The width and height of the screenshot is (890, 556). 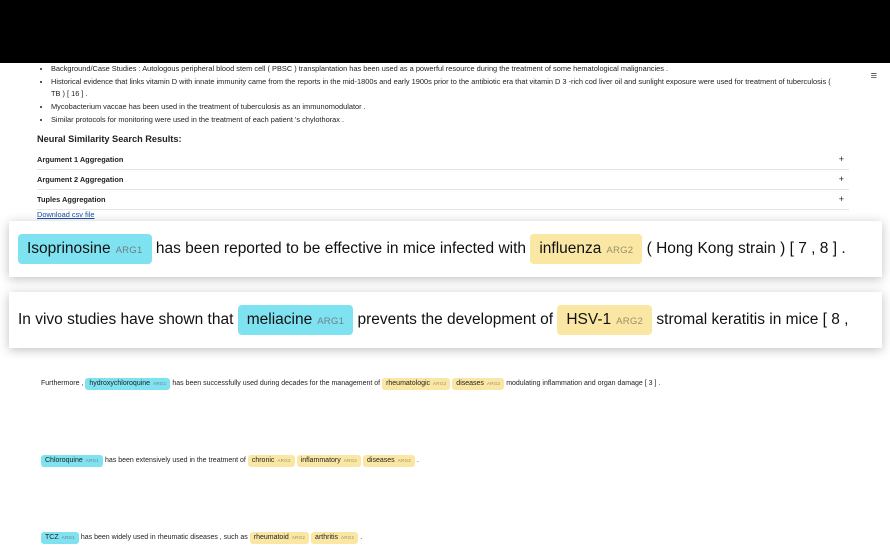 What do you see at coordinates (63, 383) in the screenshot?
I see `sentence-text: Furthermore ,` at bounding box center [63, 383].